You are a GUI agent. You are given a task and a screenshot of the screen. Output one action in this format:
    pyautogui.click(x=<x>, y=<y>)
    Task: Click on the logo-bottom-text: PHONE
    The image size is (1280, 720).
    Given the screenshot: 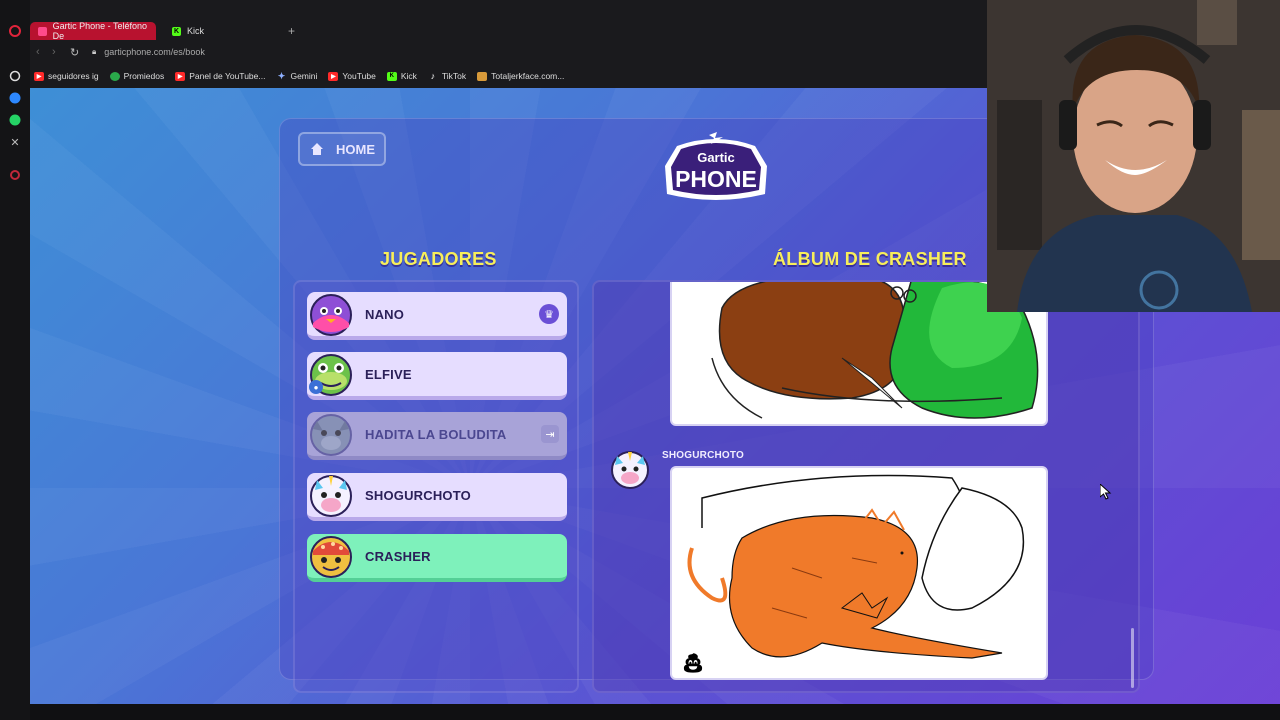 What is the action you would take?
    pyautogui.click(x=716, y=179)
    